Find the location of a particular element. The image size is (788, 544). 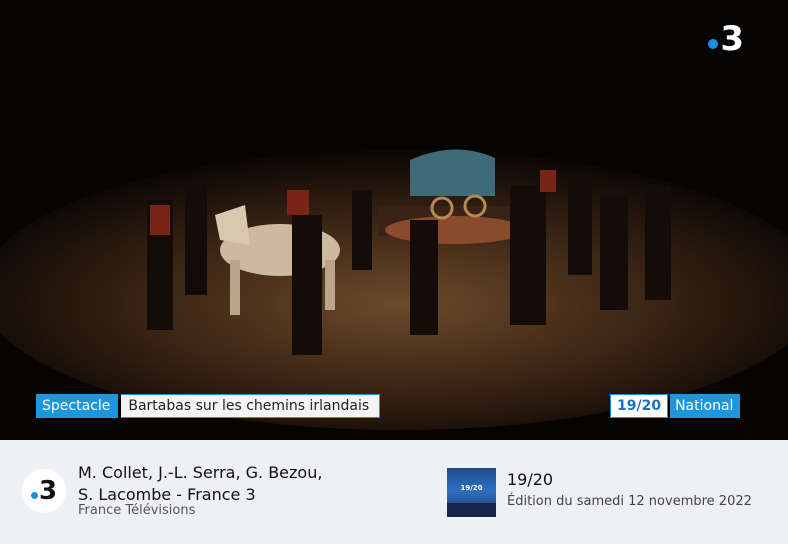

avatar-dot-icon is located at coordinates (34, 495).